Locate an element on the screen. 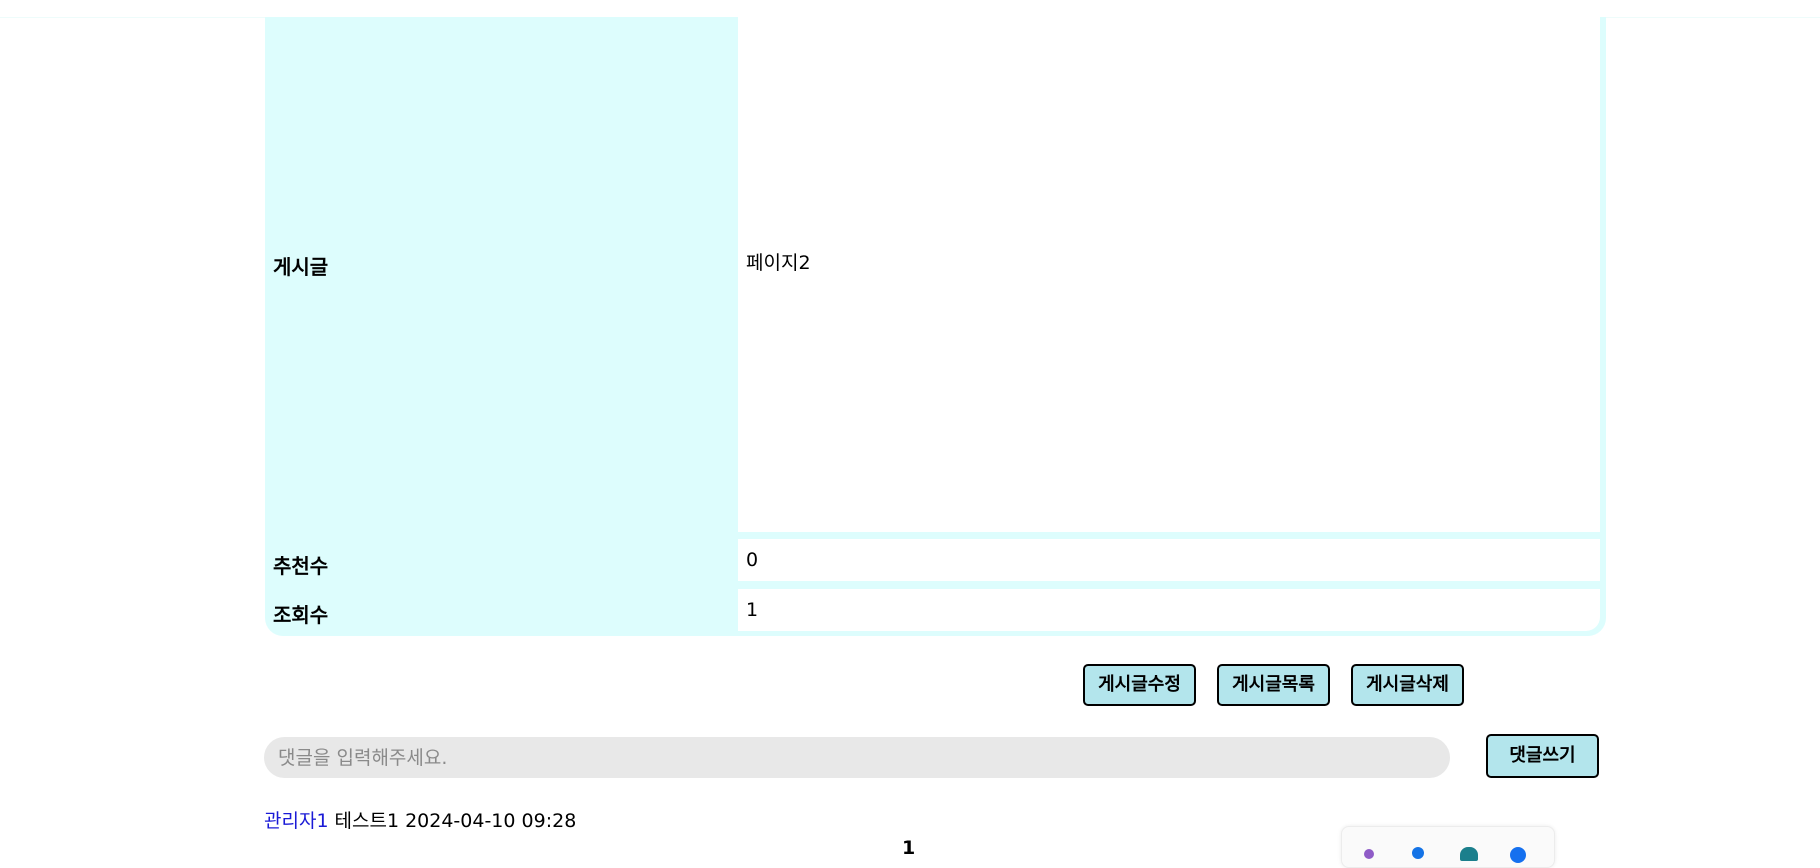  comment-date: 2024-04-10 09:28 is located at coordinates (491, 821).